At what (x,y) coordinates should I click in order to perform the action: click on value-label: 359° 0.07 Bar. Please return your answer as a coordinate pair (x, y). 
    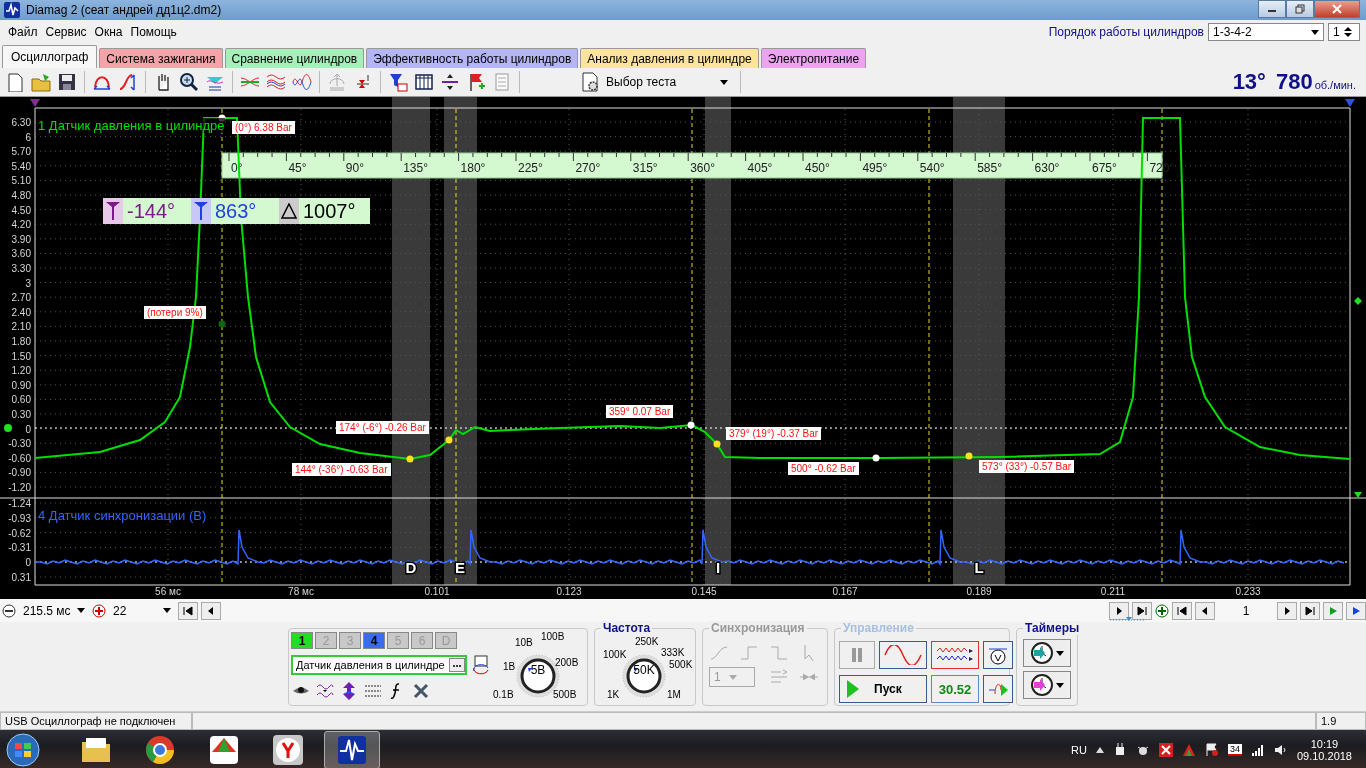
    Looking at the image, I should click on (640, 411).